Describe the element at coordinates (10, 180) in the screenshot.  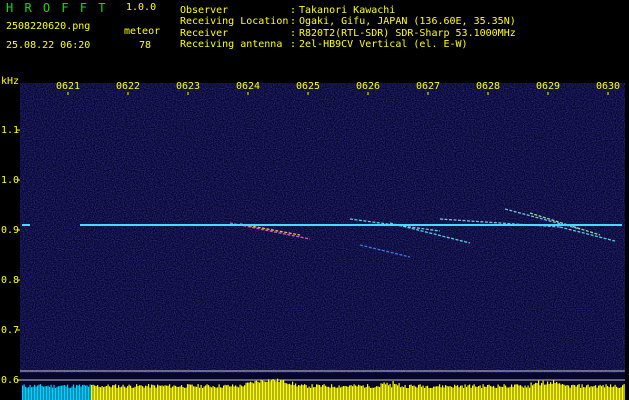
I see `freq-tick-label: 1.0` at that location.